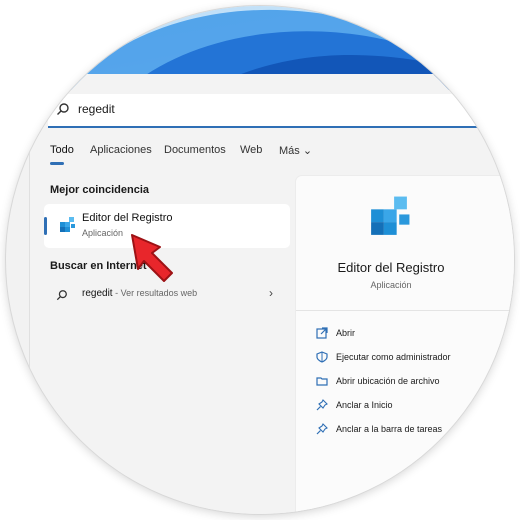  Describe the element at coordinates (121, 150) in the screenshot. I see `tab-aplicaciones: Aplicaciones` at that location.